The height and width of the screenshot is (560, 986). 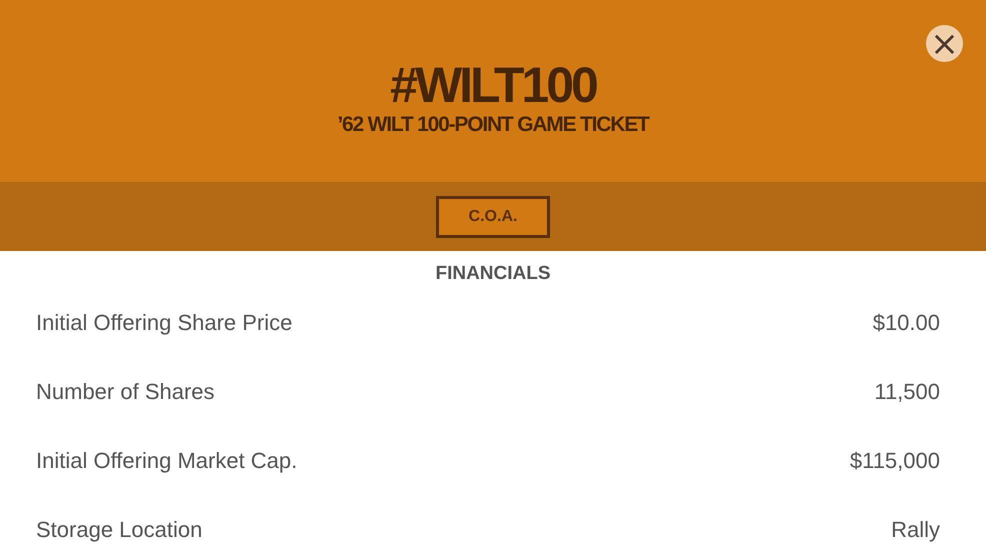 I want to click on page-title: #WILT100, so click(x=493, y=85).